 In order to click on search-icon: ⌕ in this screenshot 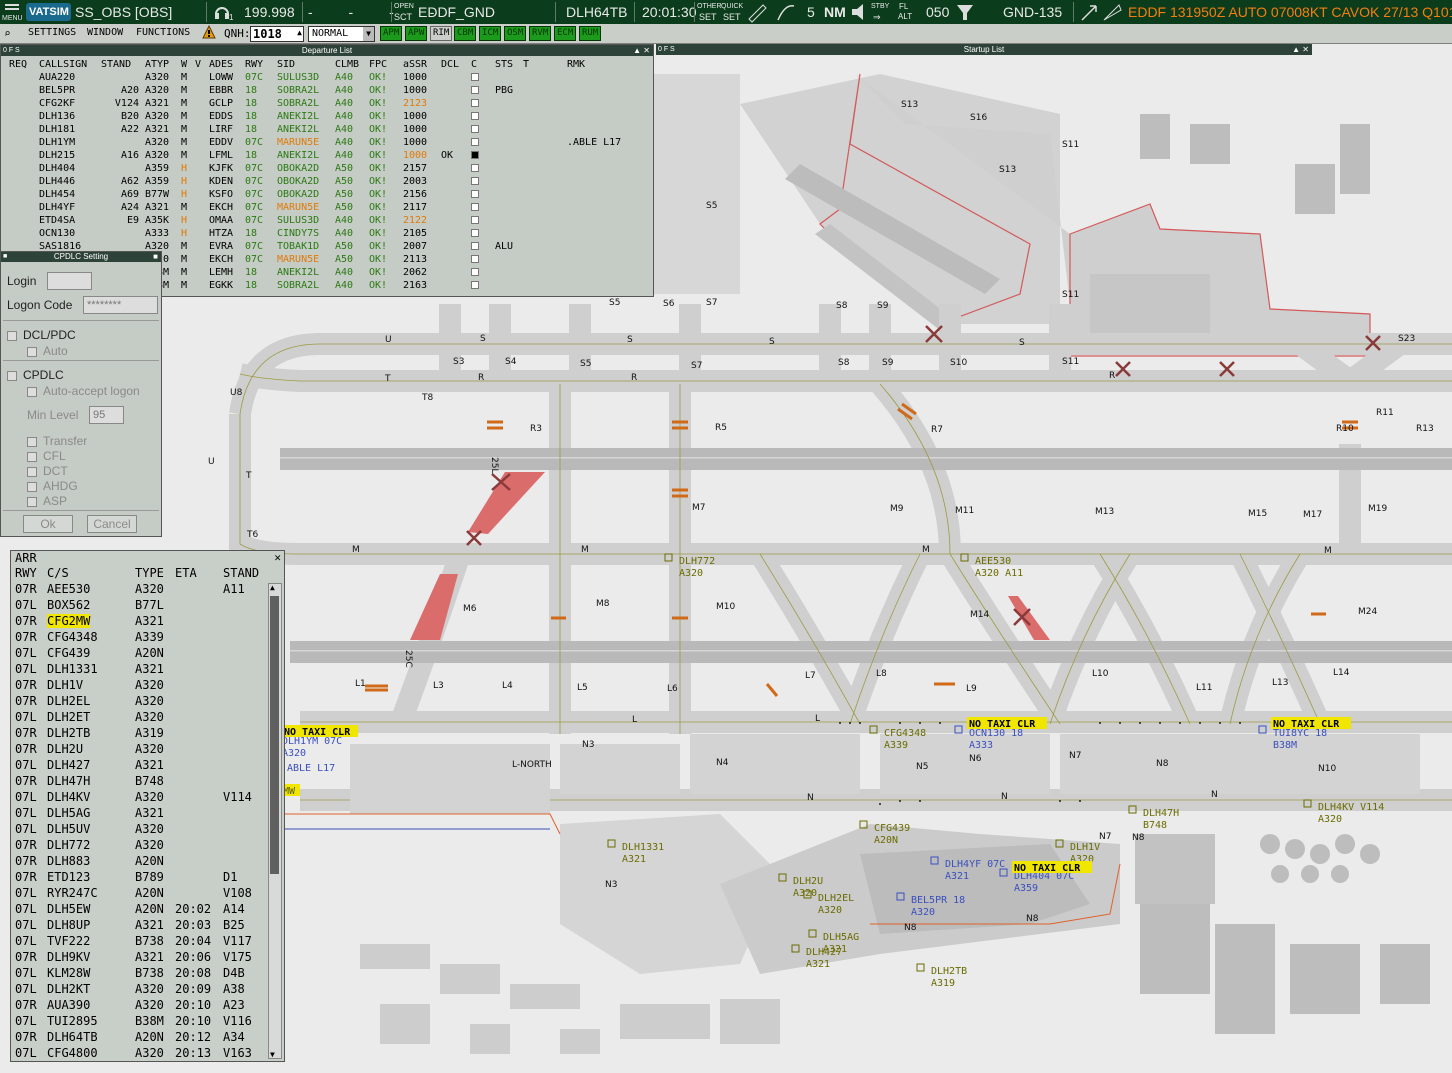, I will do `click(7, 33)`.